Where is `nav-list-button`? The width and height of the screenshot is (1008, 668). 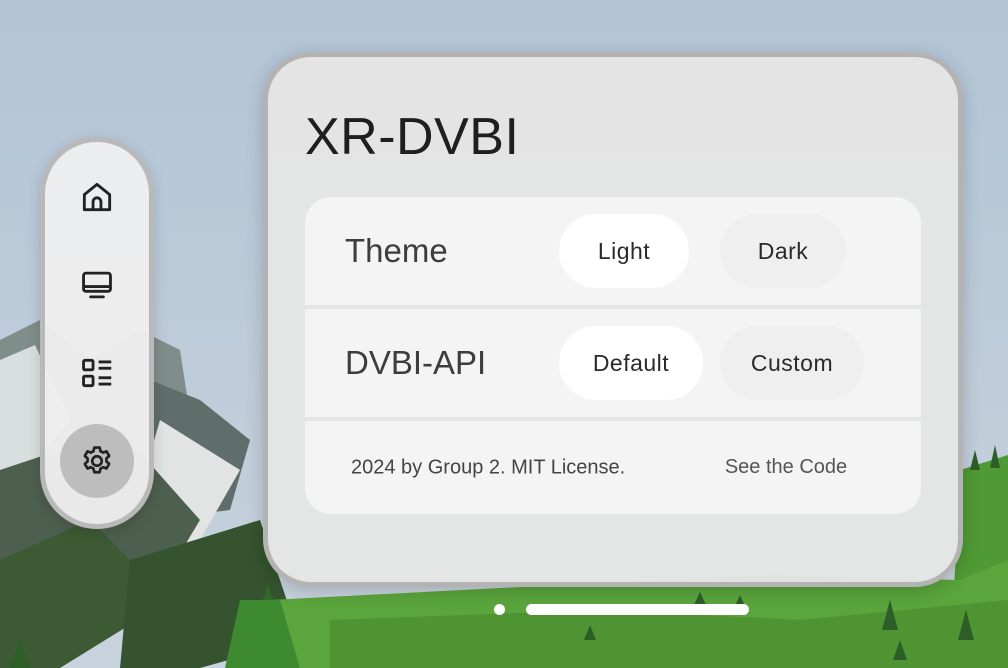
nav-list-button is located at coordinates (97, 373).